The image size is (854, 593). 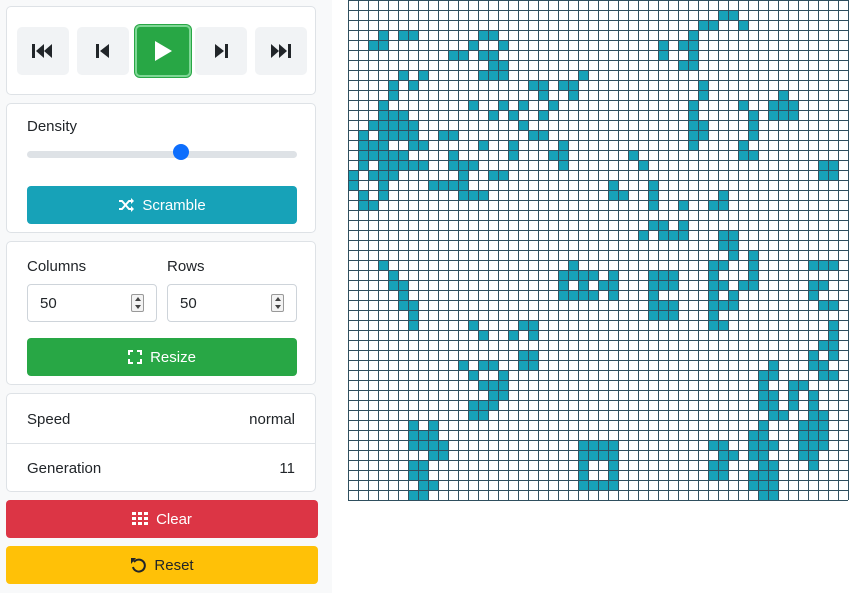 What do you see at coordinates (281, 51) in the screenshot?
I see `fast-forward-button` at bounding box center [281, 51].